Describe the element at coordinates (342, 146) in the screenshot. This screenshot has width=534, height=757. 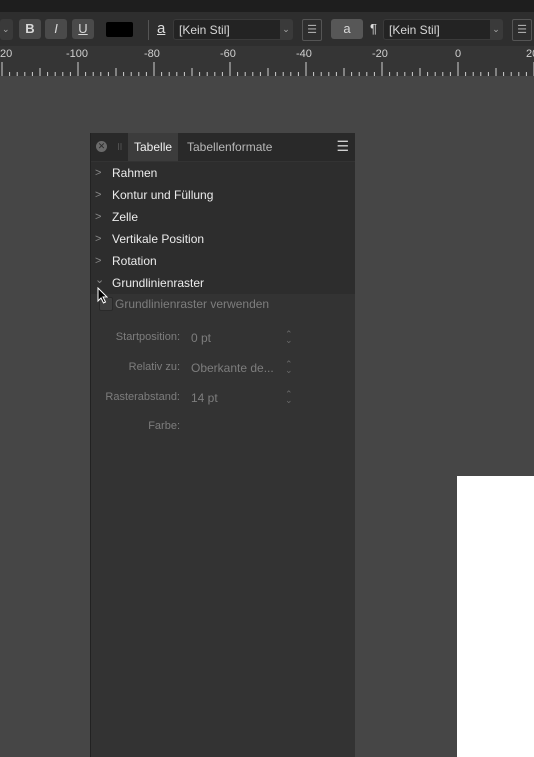
I see `panel-menu-icon: ☰` at that location.